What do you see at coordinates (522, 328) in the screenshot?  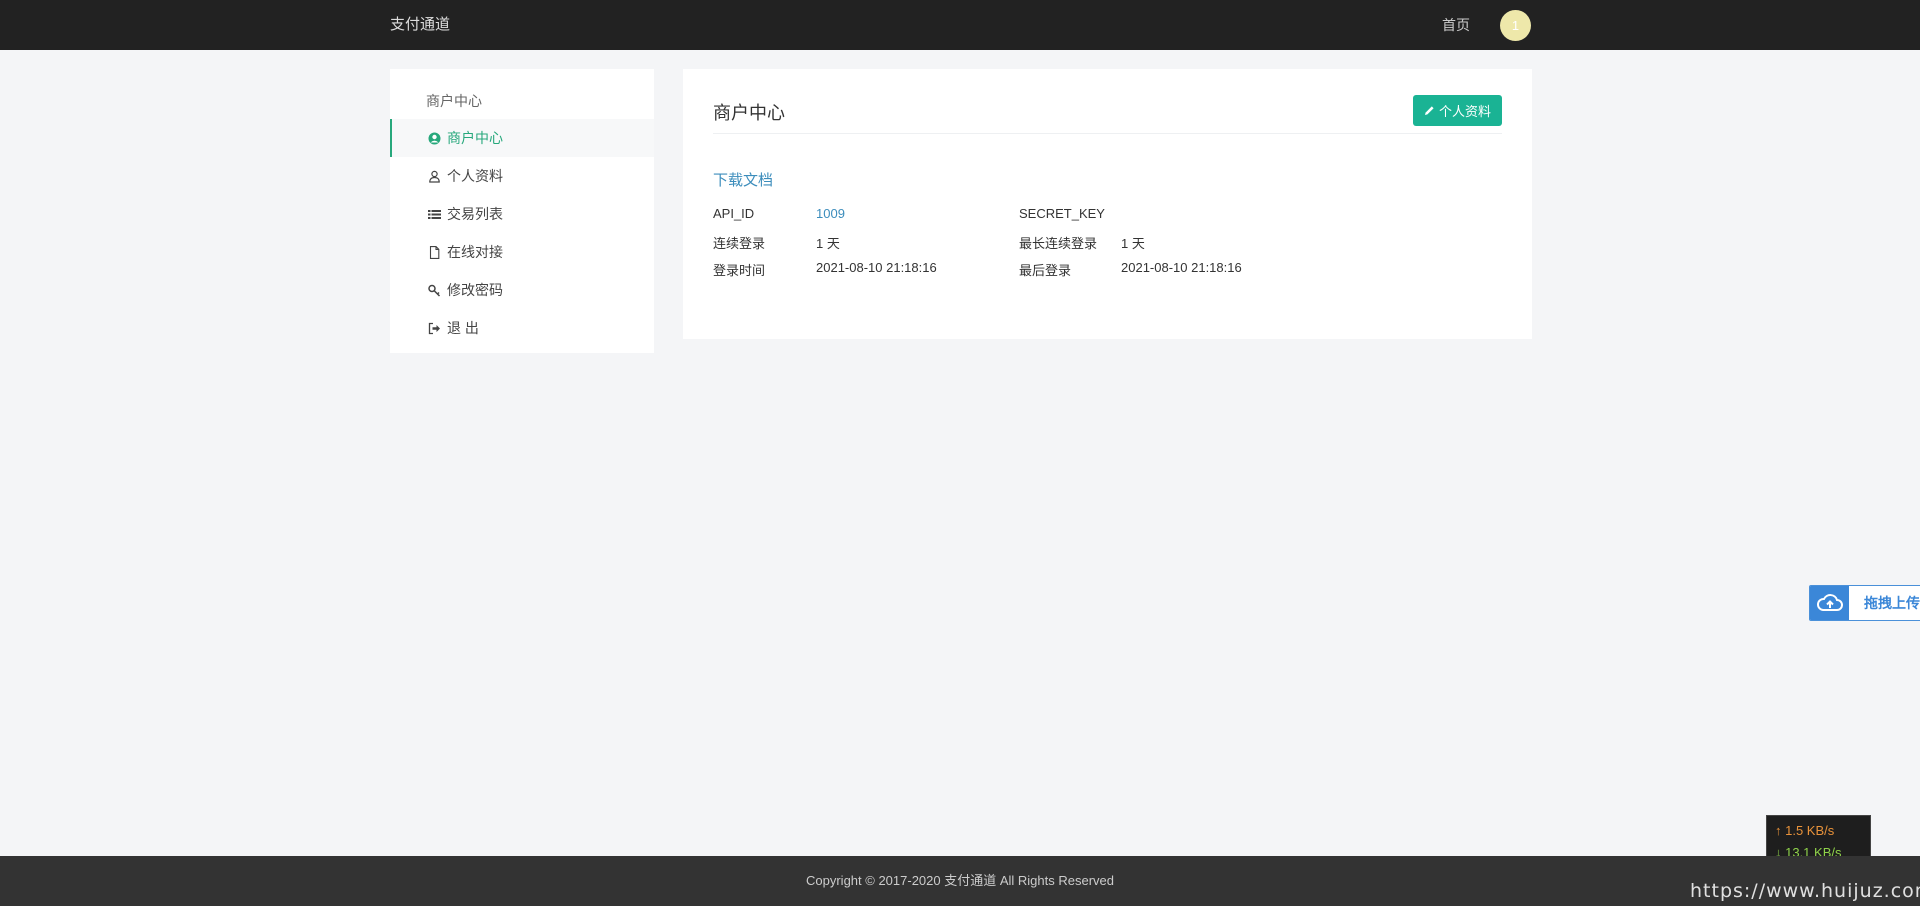 I see `sidebar-item-logout: 退 出` at bounding box center [522, 328].